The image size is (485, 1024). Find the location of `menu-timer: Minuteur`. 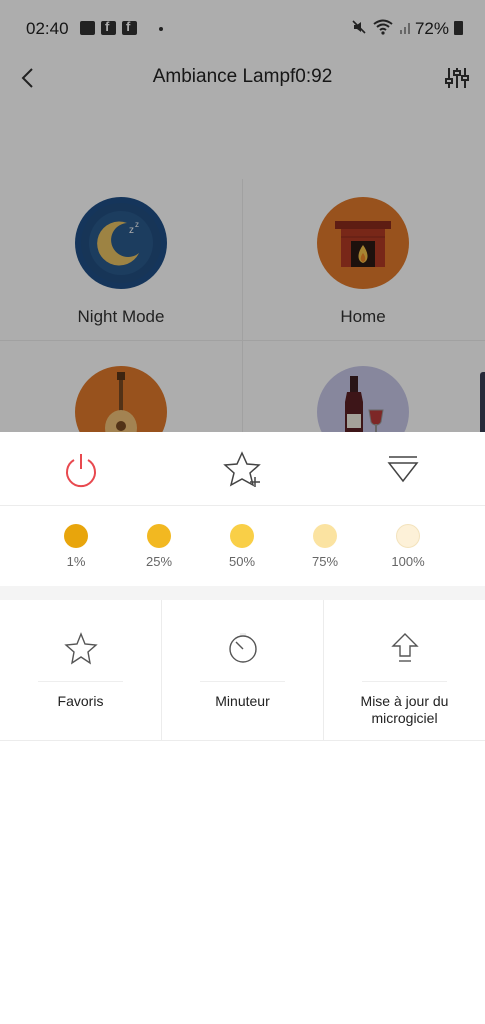

menu-timer: Minuteur is located at coordinates (242, 670).